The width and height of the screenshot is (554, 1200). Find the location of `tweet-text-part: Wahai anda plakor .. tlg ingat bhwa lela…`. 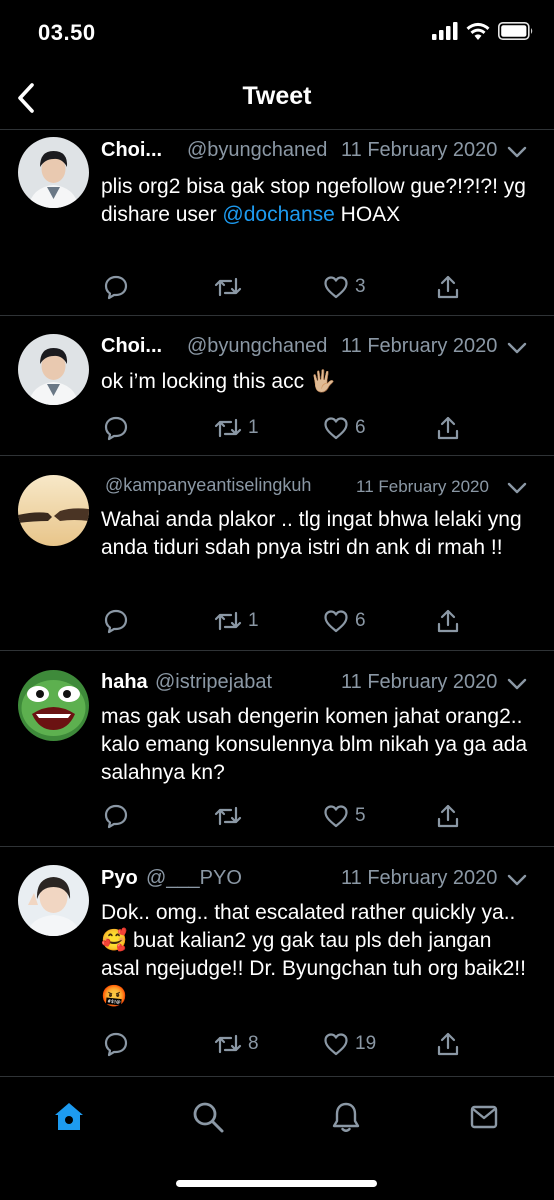

tweet-text-part: Wahai anda plakor .. tlg ingat bhwa lela… is located at coordinates (311, 533).